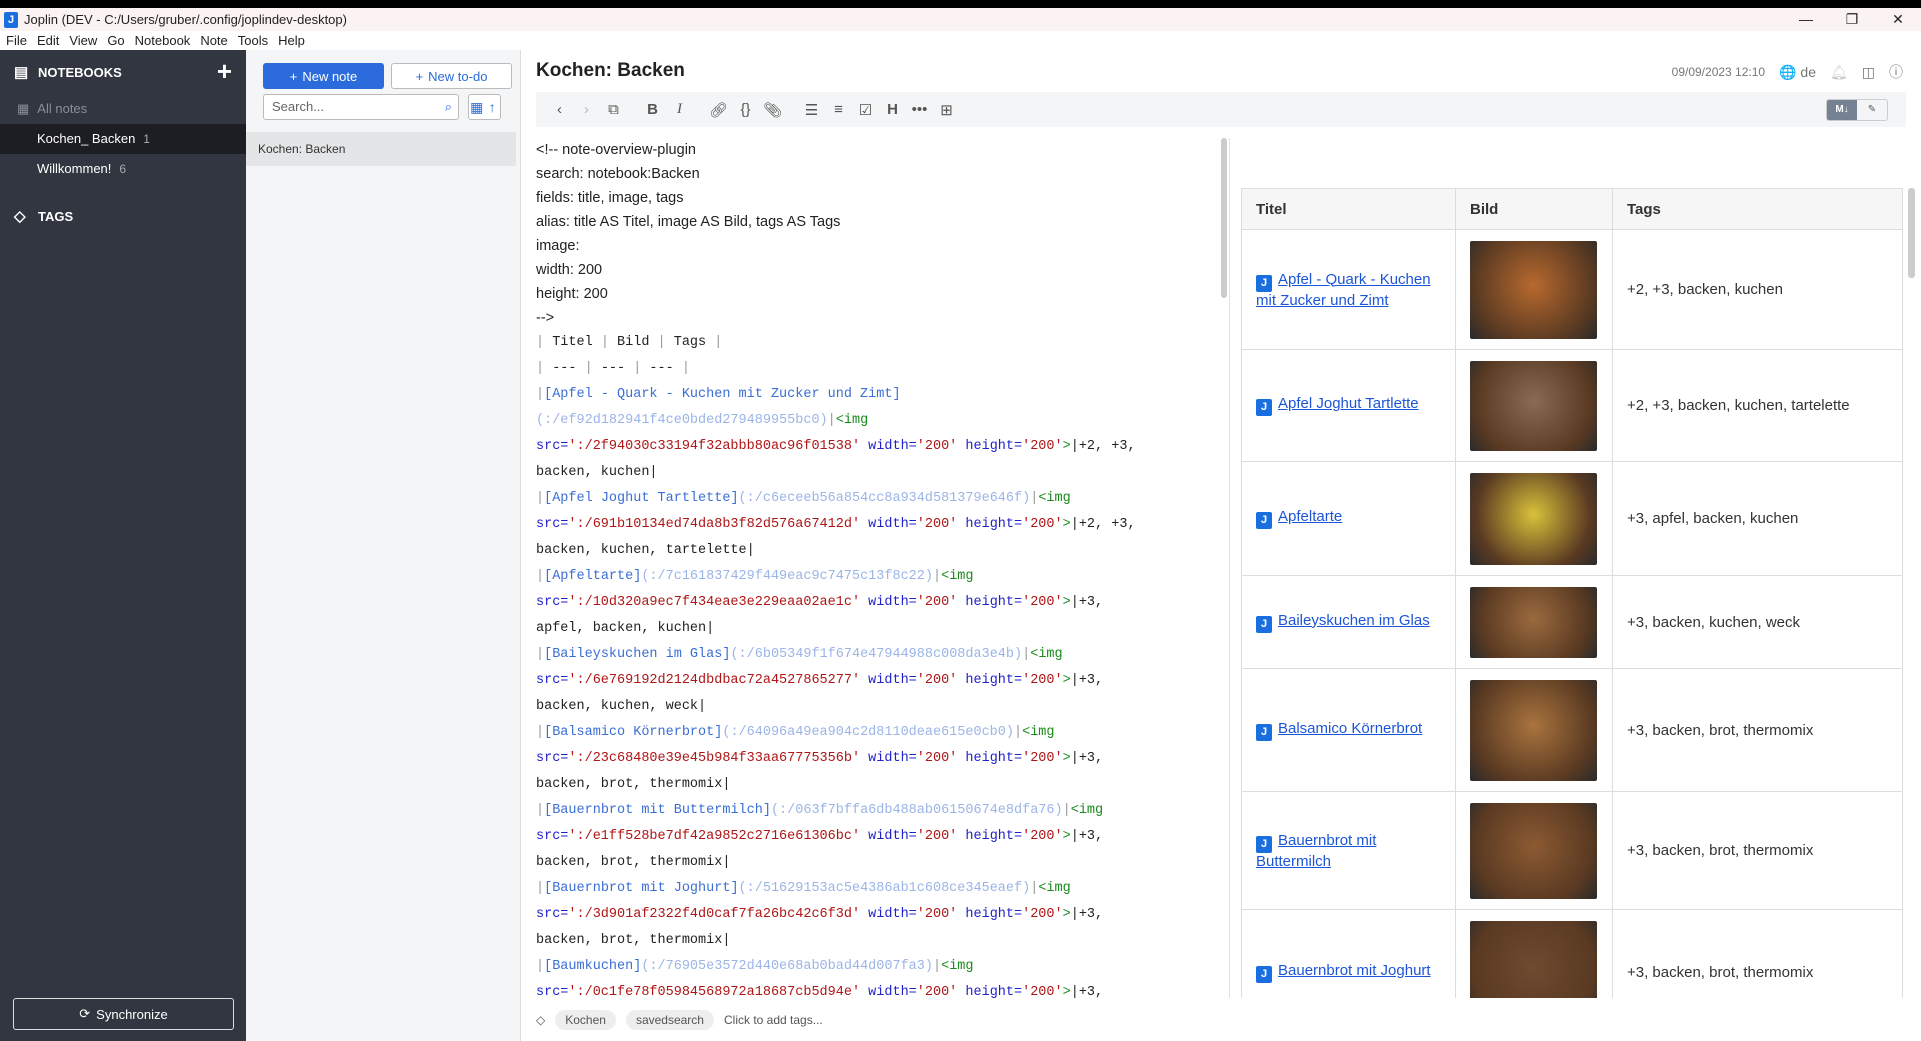 The height and width of the screenshot is (1041, 1921). I want to click on tag-pill: savedsearch, so click(669, 1020).